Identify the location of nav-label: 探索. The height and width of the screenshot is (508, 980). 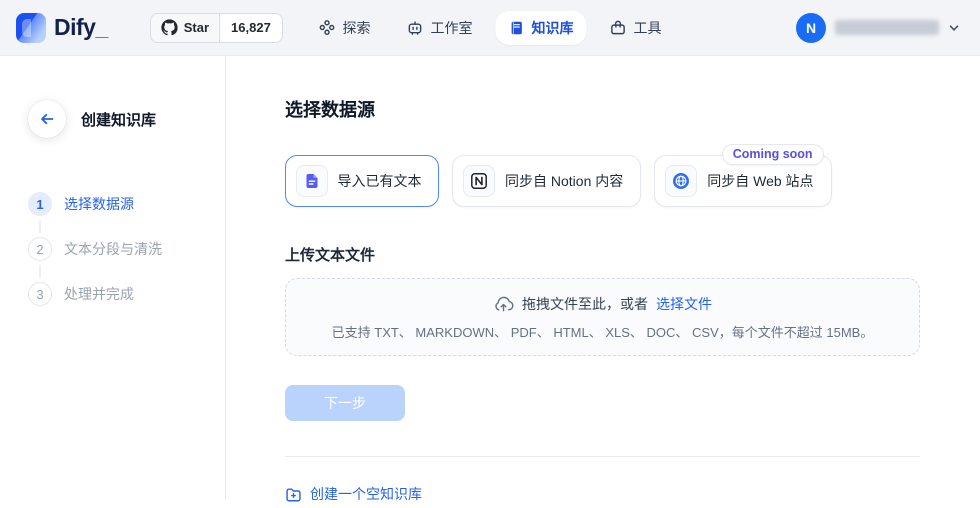
(356, 27).